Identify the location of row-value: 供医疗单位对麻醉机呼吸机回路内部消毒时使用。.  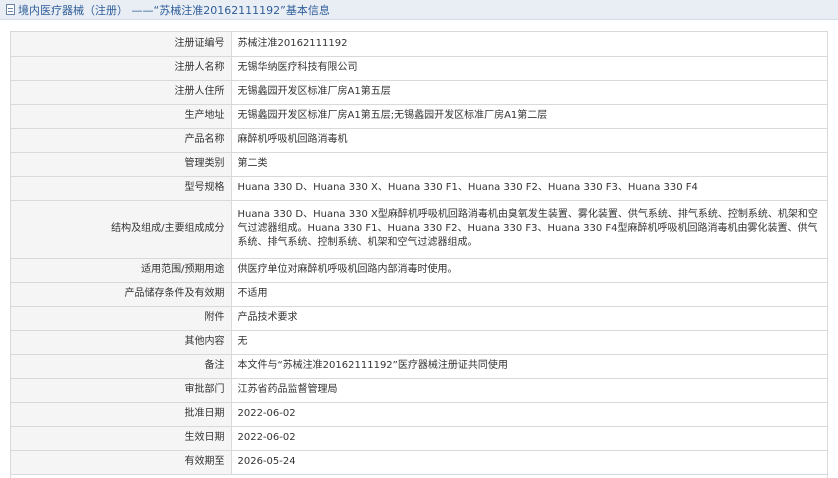
(528, 270).